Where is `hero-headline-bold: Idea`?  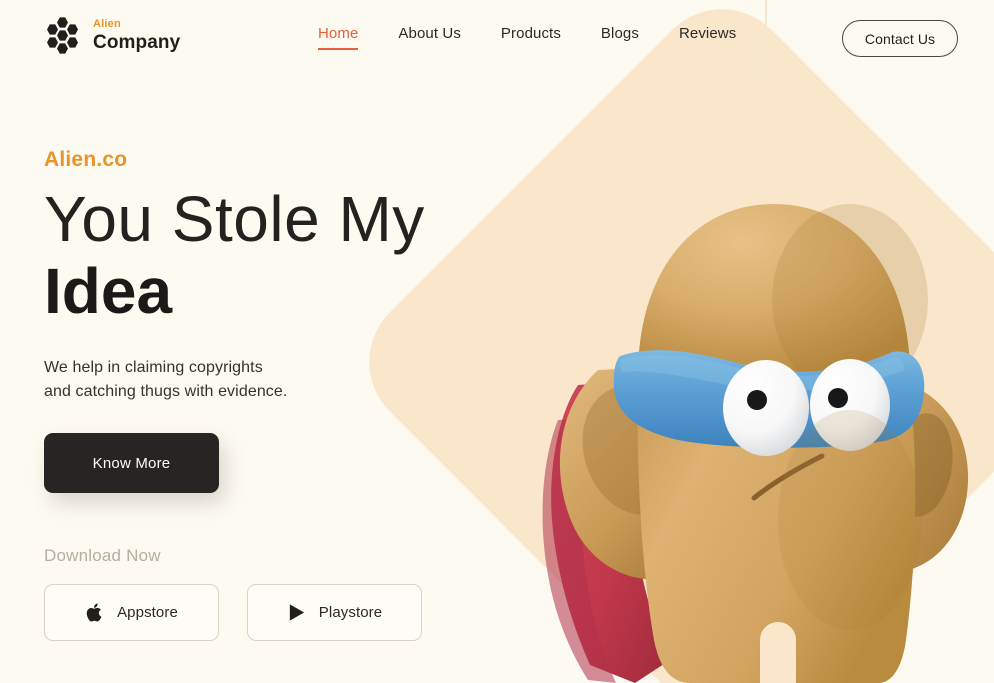
hero-headline-bold: Idea is located at coordinates (108, 290).